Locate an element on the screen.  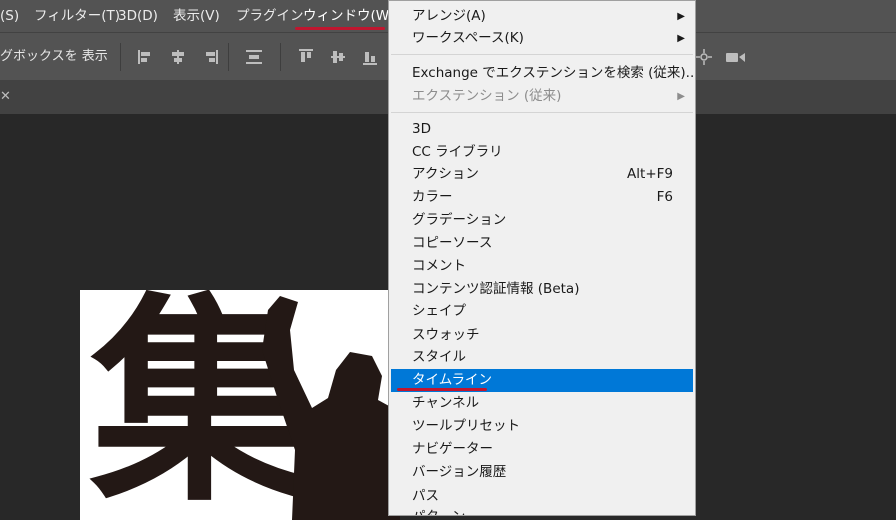
menu-item-label: スウォッチ is located at coordinates (446, 335).